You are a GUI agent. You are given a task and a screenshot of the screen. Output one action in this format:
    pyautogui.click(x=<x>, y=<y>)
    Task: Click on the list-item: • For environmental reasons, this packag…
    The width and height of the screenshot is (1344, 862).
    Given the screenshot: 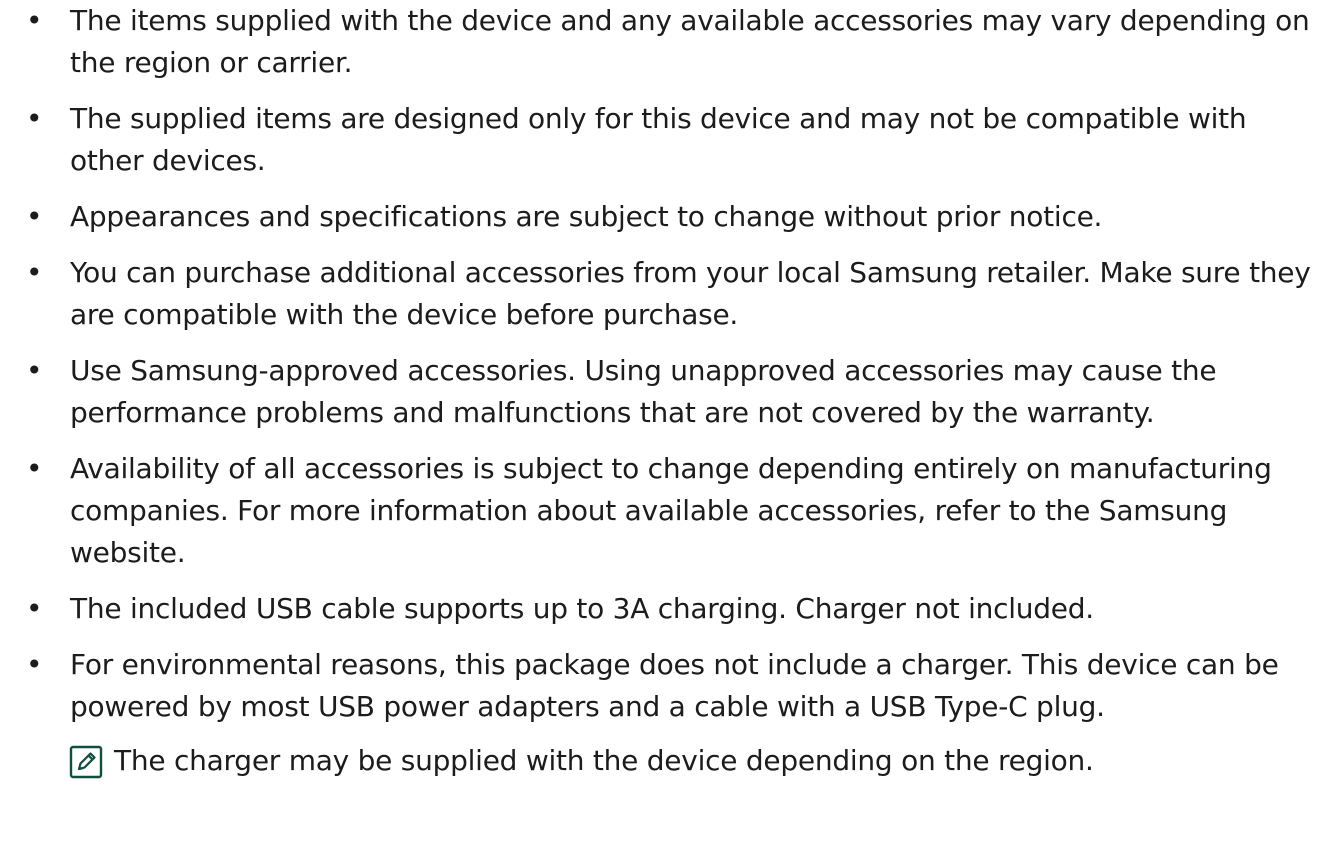 What is the action you would take?
    pyautogui.click(x=672, y=686)
    